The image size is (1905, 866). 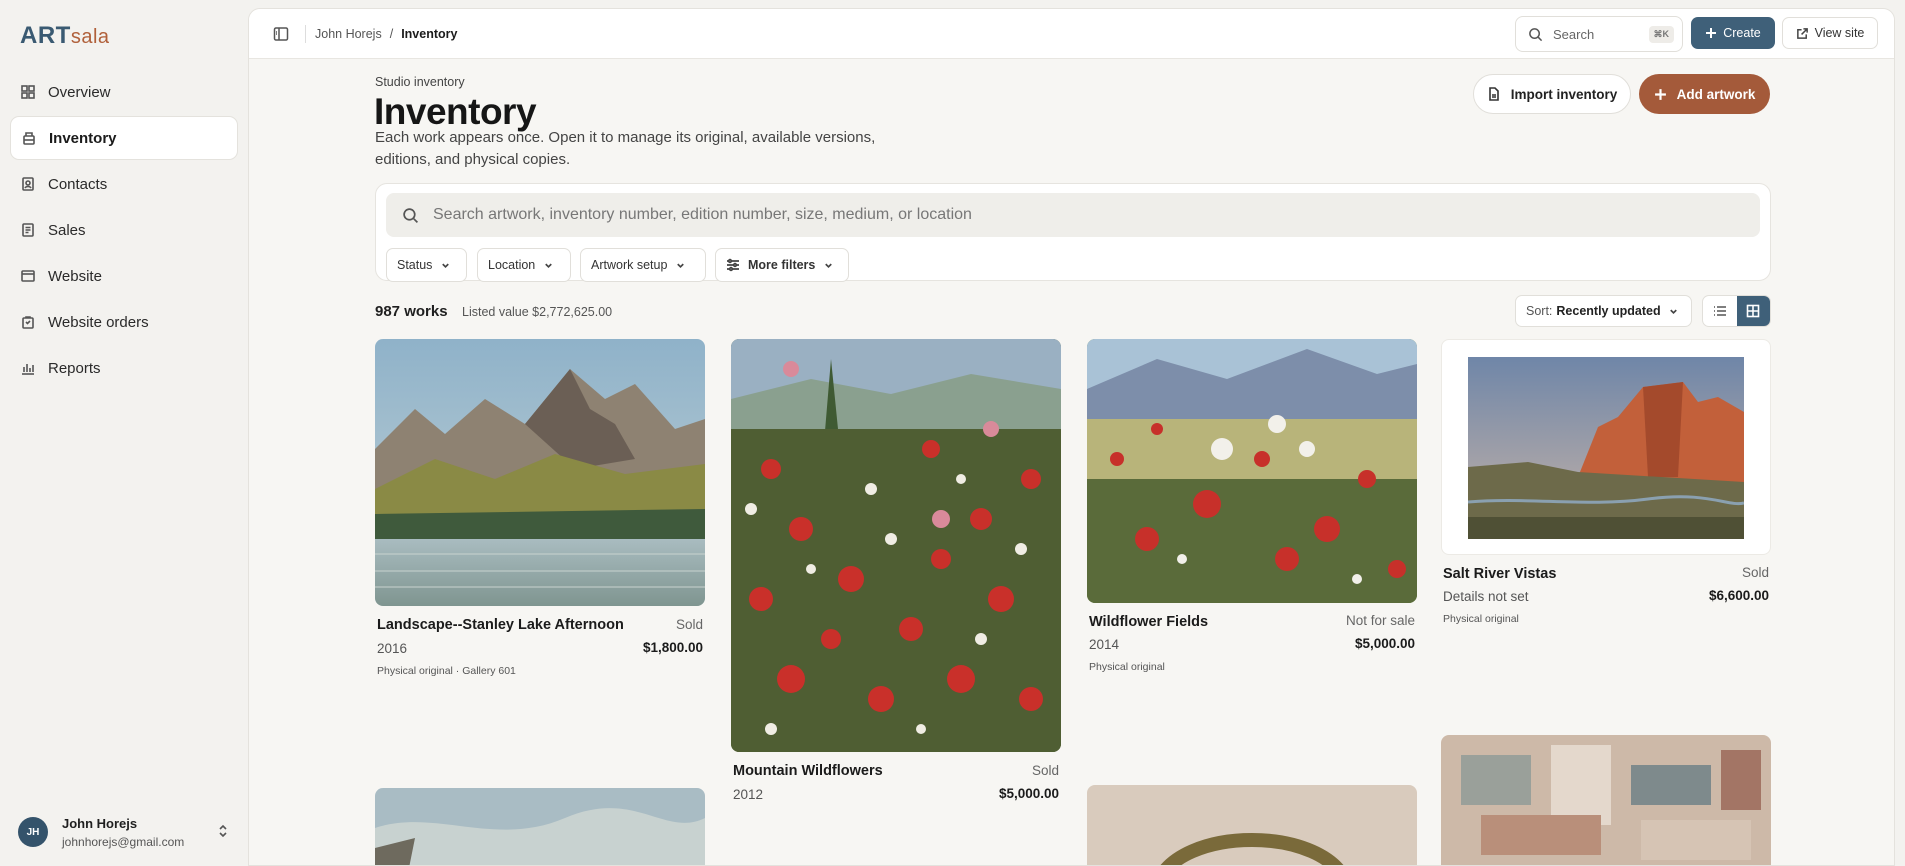 I want to click on sidebar-item-website-orders: Website orders, so click(x=124, y=322).